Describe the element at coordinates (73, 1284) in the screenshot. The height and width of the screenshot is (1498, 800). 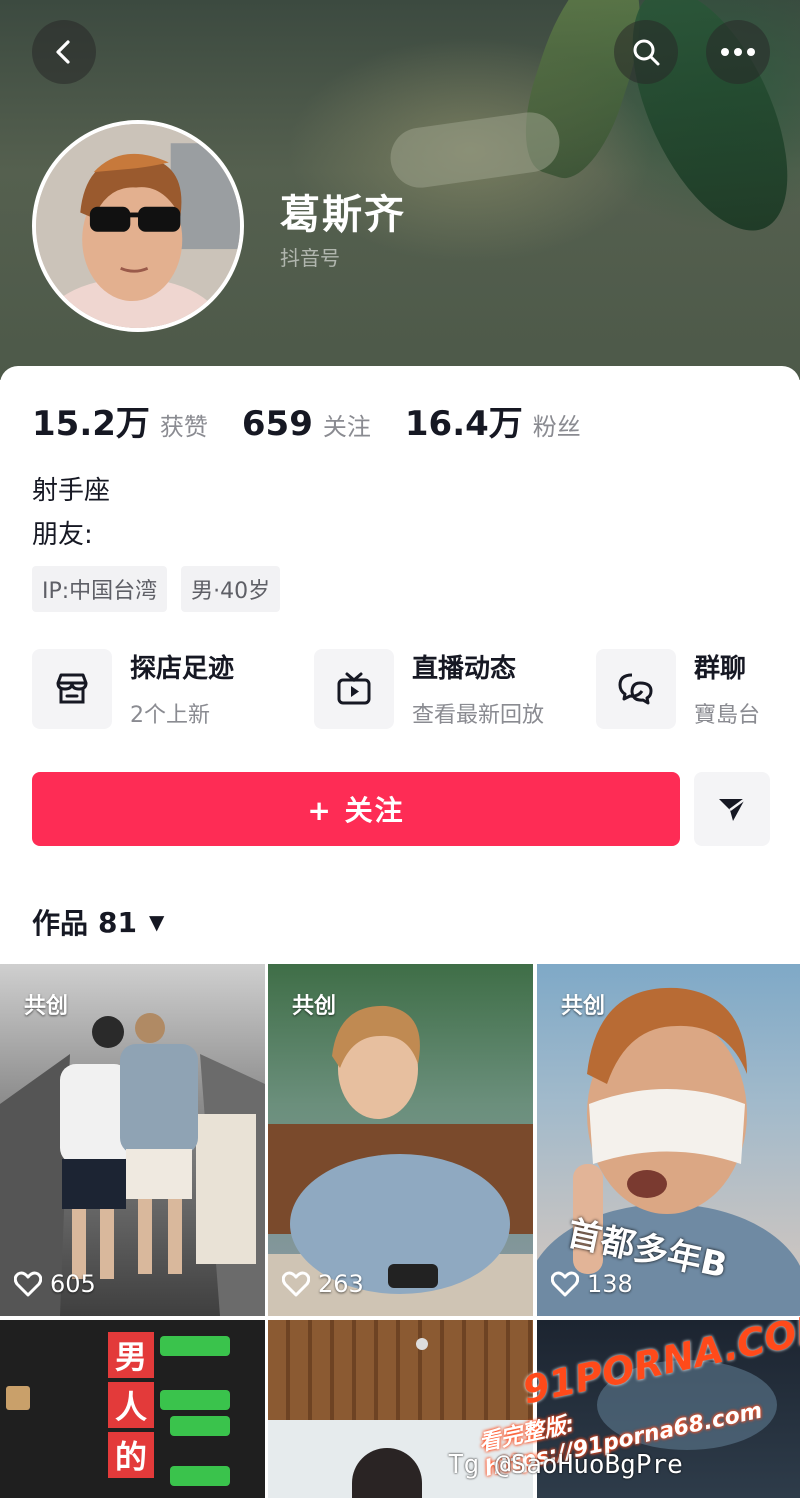
I see `like-count-value: 605` at that location.